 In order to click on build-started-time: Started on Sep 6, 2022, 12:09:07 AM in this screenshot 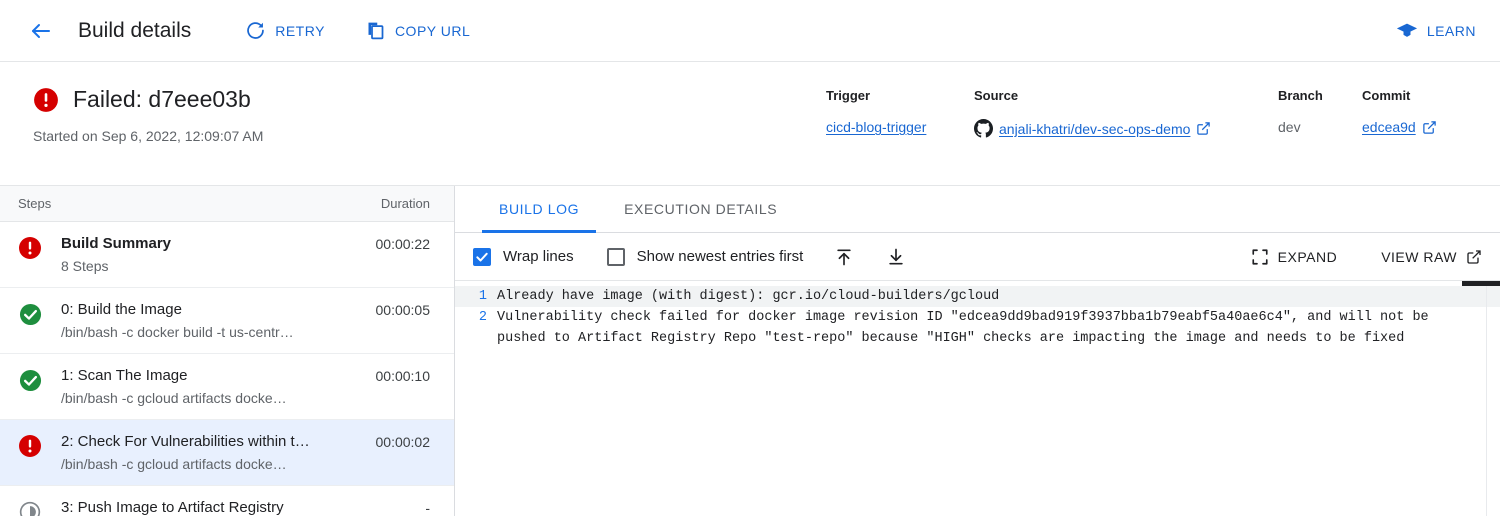, I will do `click(148, 136)`.